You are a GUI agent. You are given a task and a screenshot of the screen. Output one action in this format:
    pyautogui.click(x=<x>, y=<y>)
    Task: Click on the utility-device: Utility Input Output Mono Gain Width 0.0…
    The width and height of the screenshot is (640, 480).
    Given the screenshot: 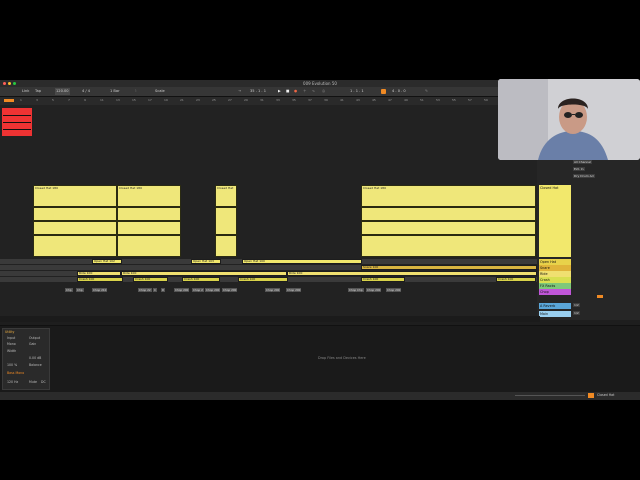 What is the action you would take?
    pyautogui.click(x=26, y=359)
    